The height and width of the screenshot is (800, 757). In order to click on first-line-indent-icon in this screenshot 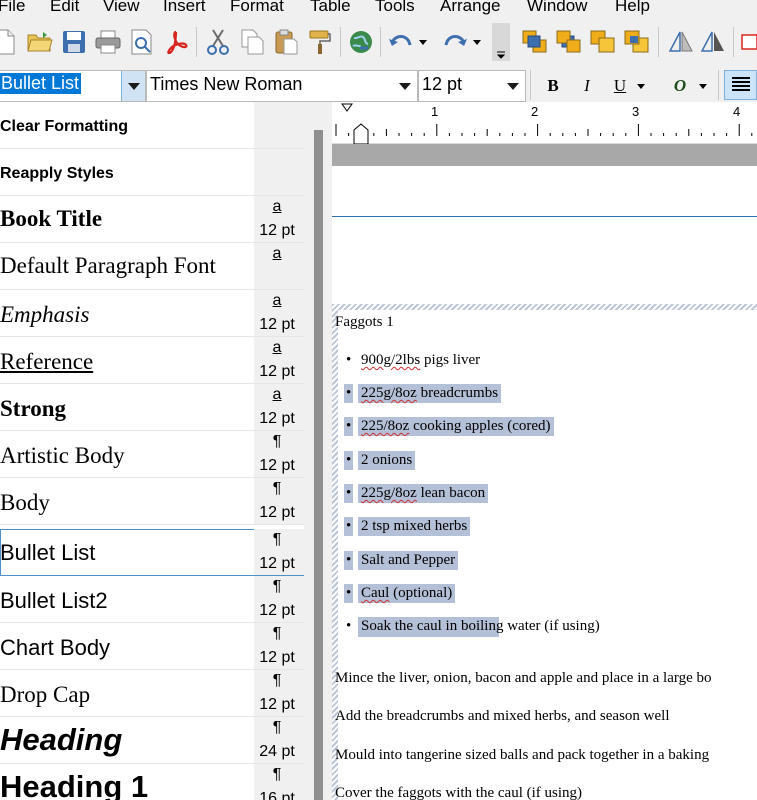, I will do `click(347, 107)`.